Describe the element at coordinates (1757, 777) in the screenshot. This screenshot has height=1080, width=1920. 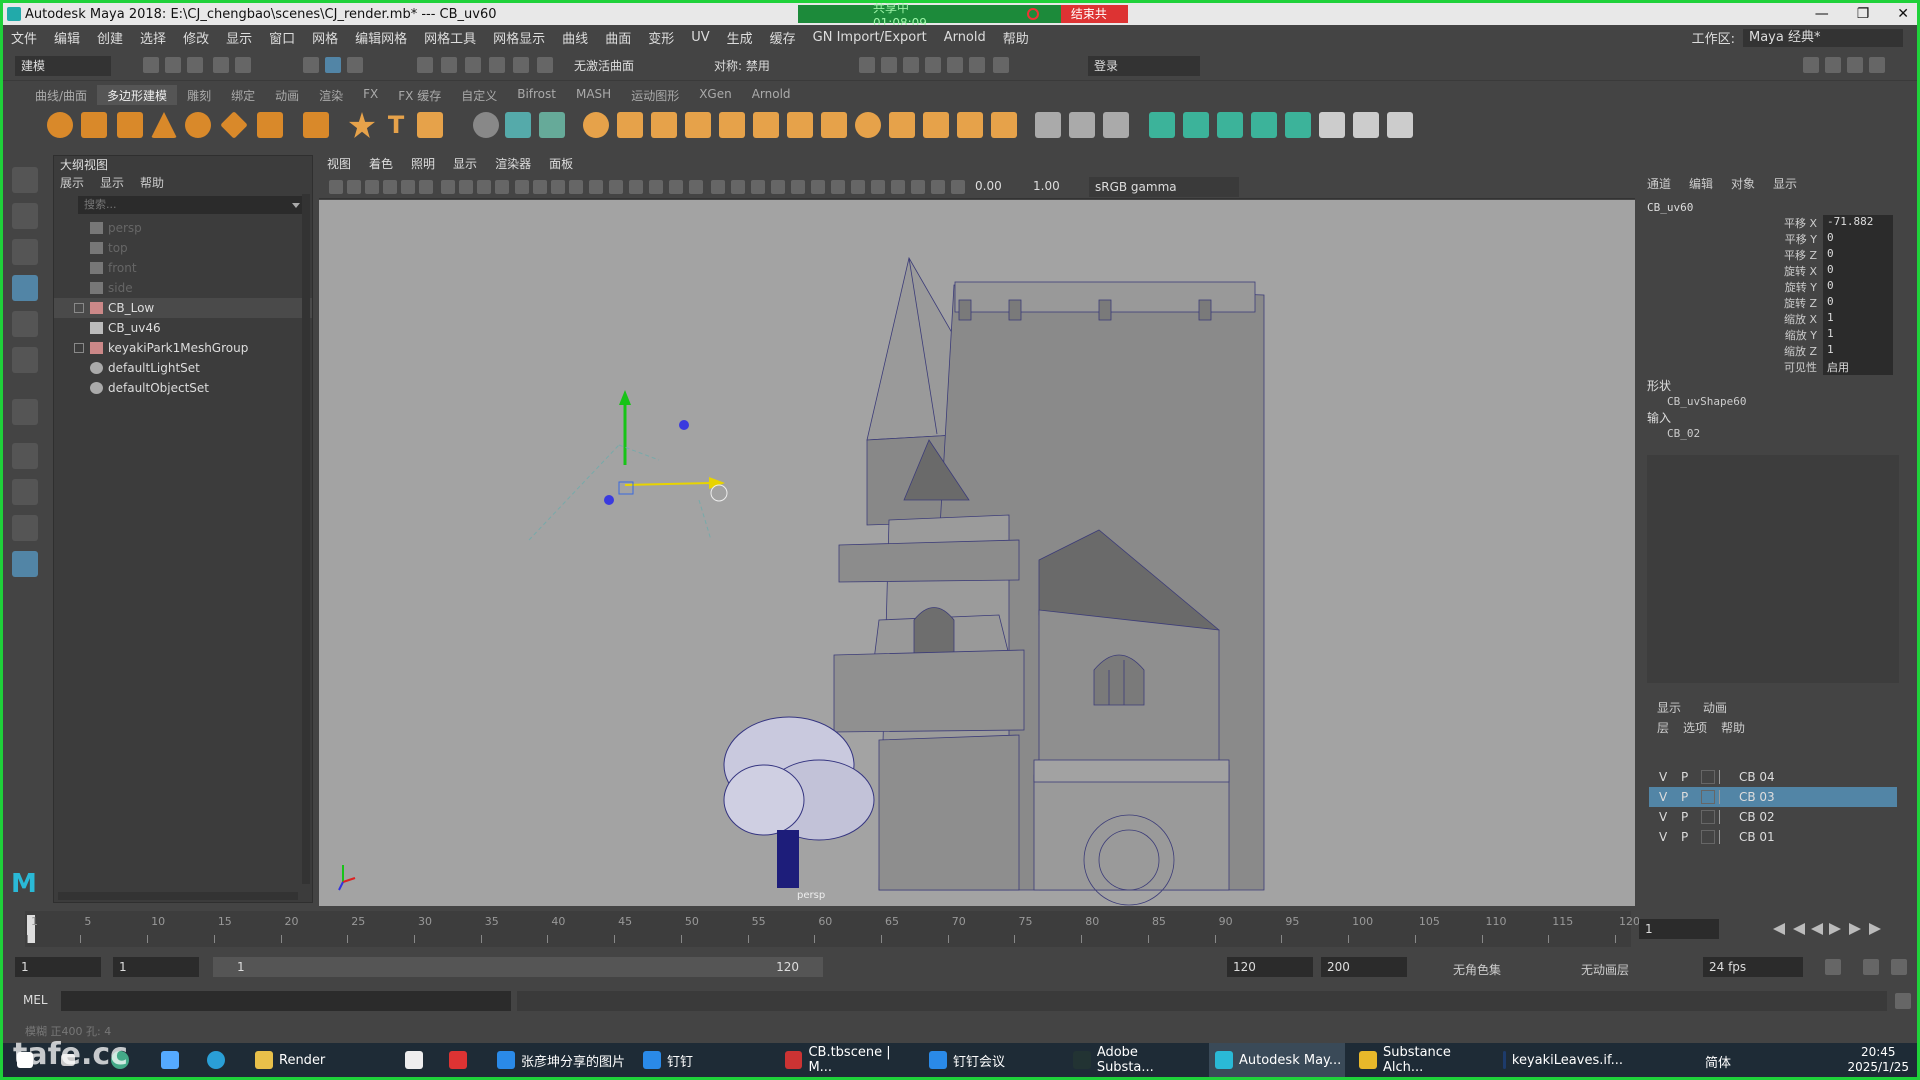
I see `layer-name: CB 04` at that location.